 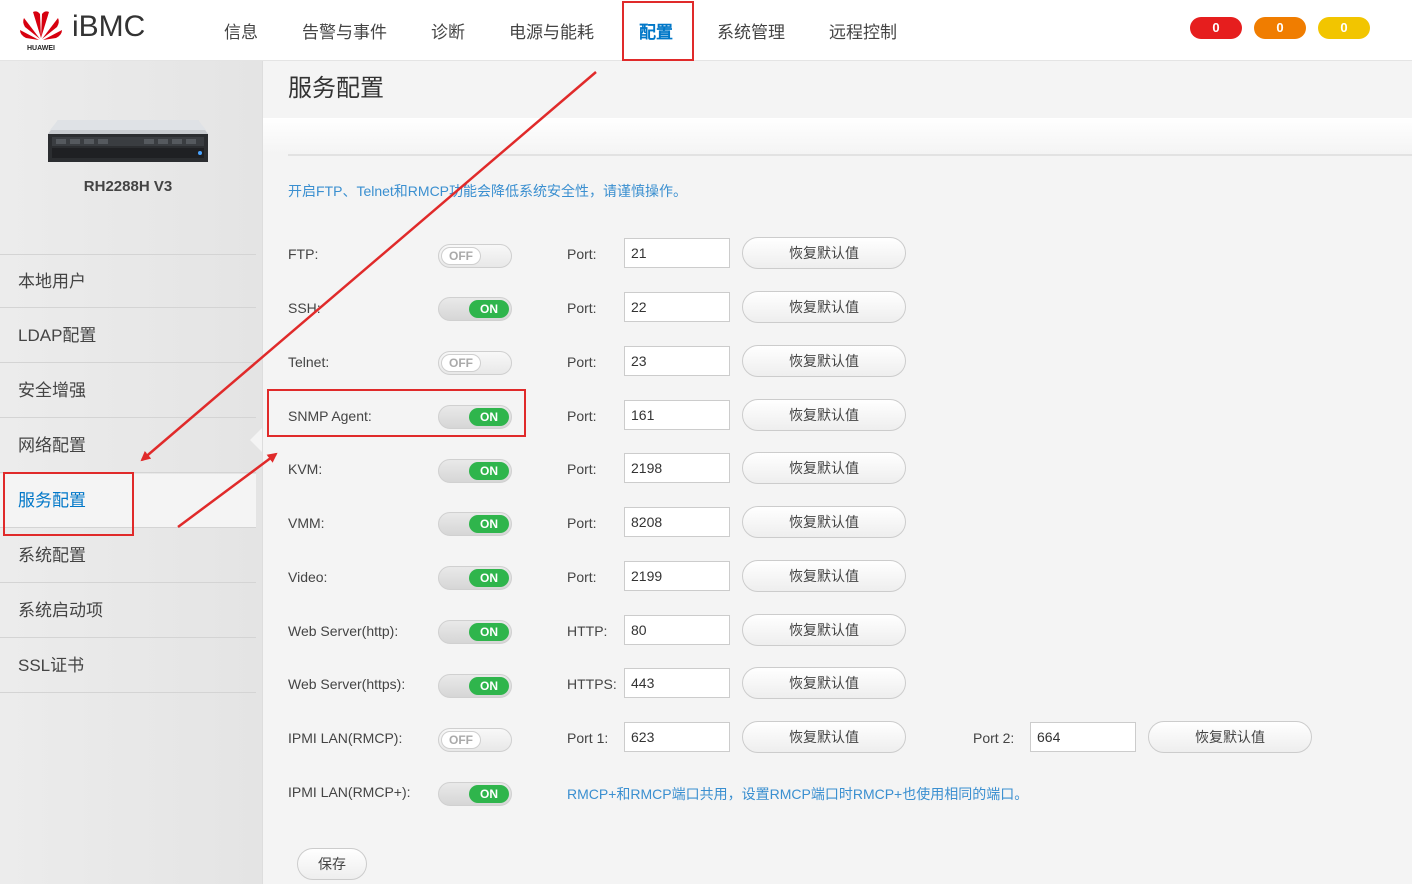 What do you see at coordinates (677, 522) in the screenshot?
I see `vmm-port-input` at bounding box center [677, 522].